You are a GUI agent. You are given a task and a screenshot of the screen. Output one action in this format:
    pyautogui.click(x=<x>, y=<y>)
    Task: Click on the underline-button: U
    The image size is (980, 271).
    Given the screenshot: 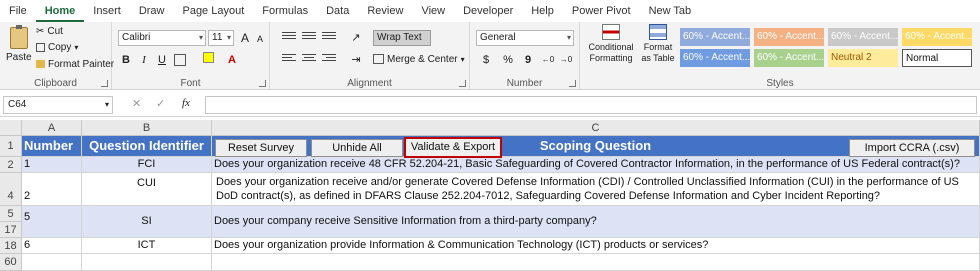 What is the action you would take?
    pyautogui.click(x=162, y=60)
    